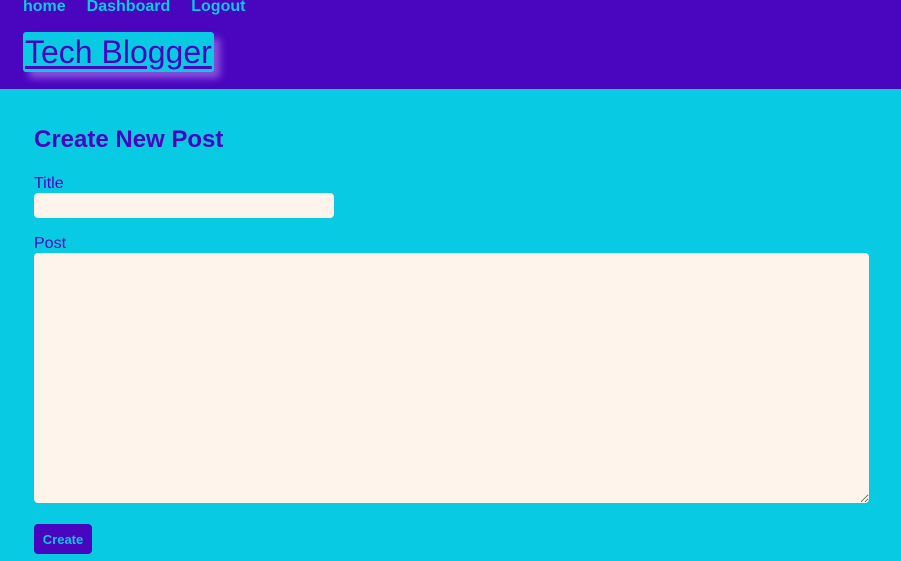  What do you see at coordinates (129, 139) in the screenshot?
I see `page-title: Create New Post` at bounding box center [129, 139].